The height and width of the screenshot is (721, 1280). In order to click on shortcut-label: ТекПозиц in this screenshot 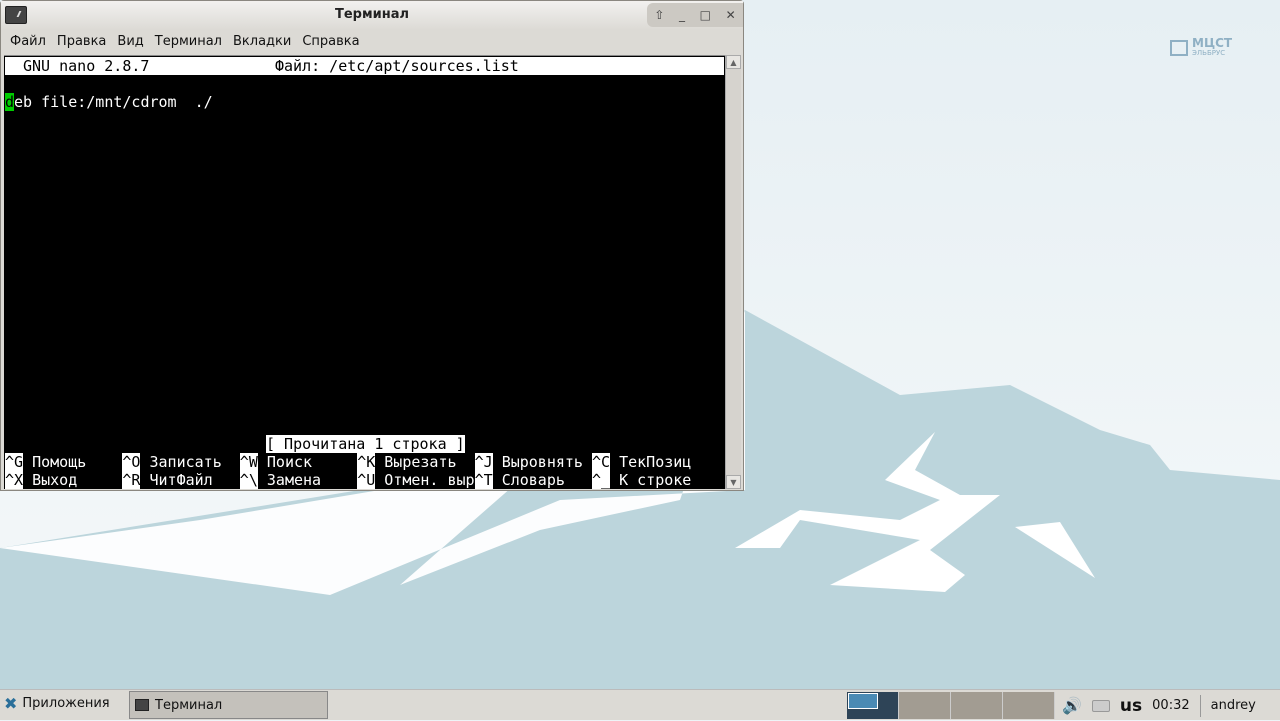, I will do `click(655, 462)`.